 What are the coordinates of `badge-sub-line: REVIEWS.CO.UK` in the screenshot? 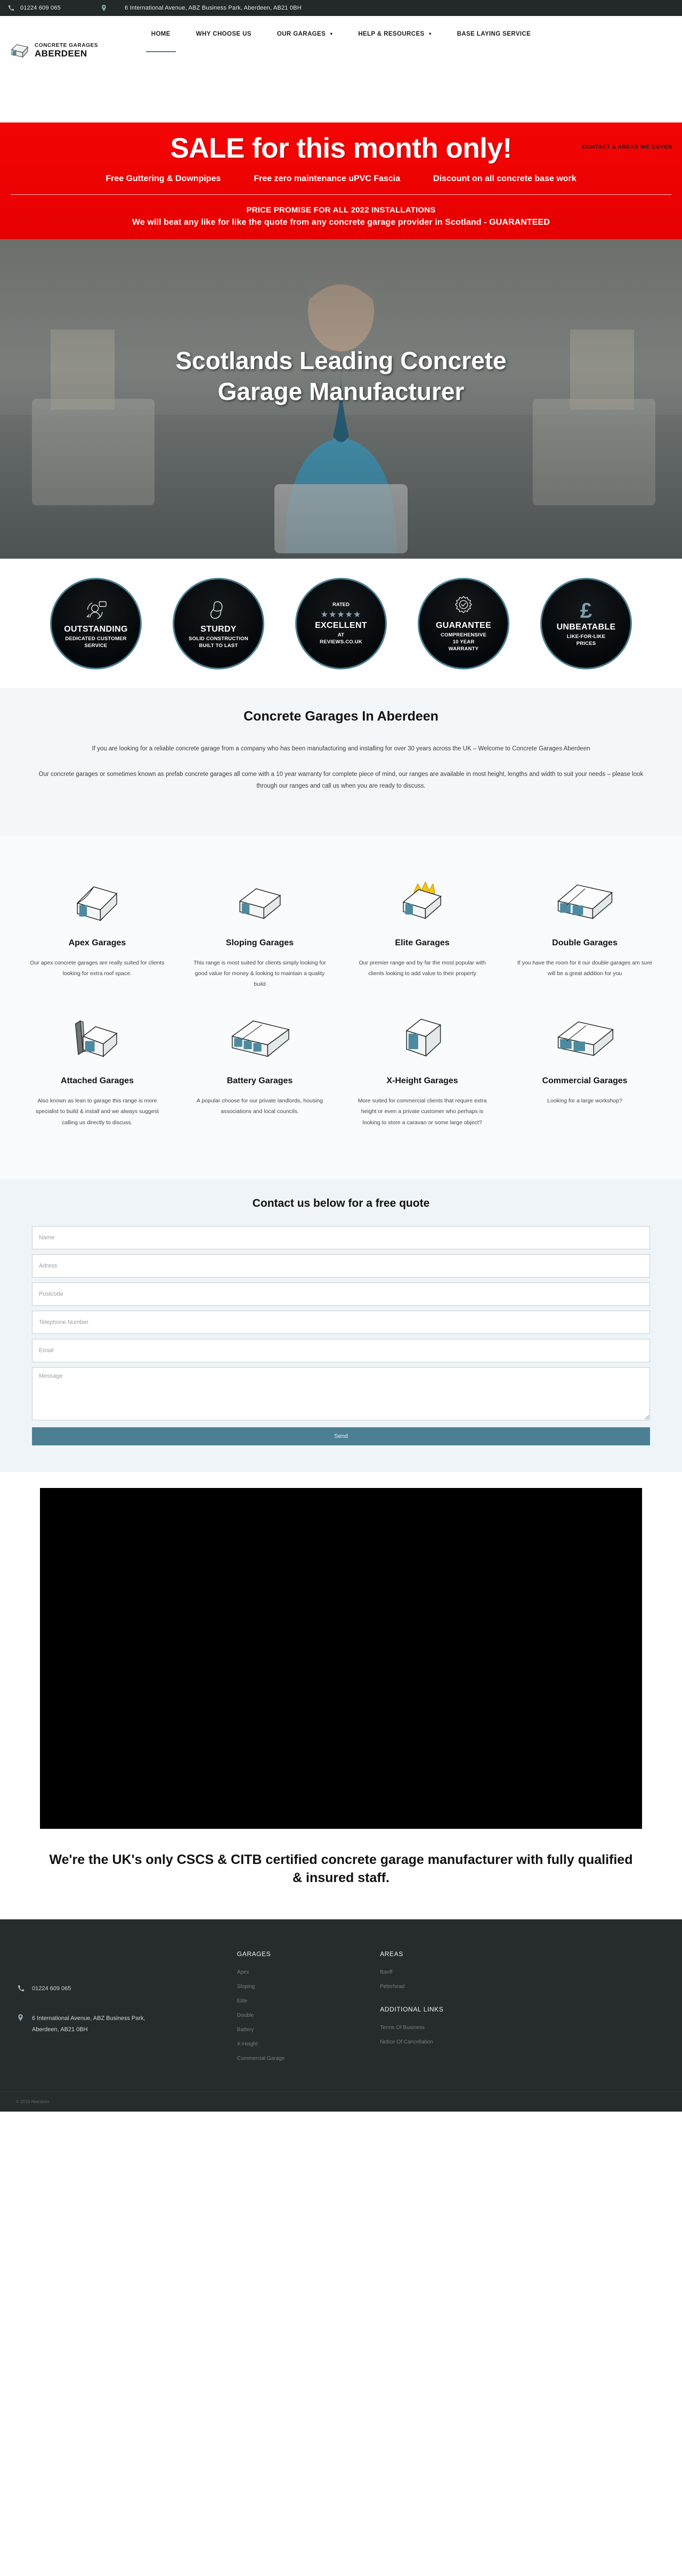 It's located at (341, 642).